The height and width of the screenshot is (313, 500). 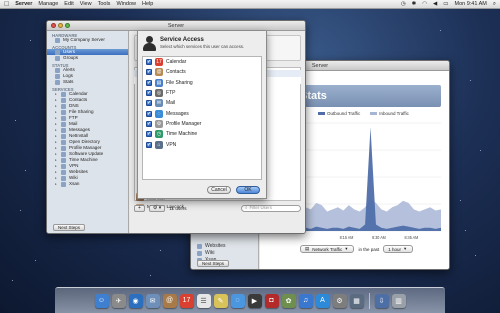 I want to click on x-tick-label: 8:30 AM, so click(x=379, y=237).